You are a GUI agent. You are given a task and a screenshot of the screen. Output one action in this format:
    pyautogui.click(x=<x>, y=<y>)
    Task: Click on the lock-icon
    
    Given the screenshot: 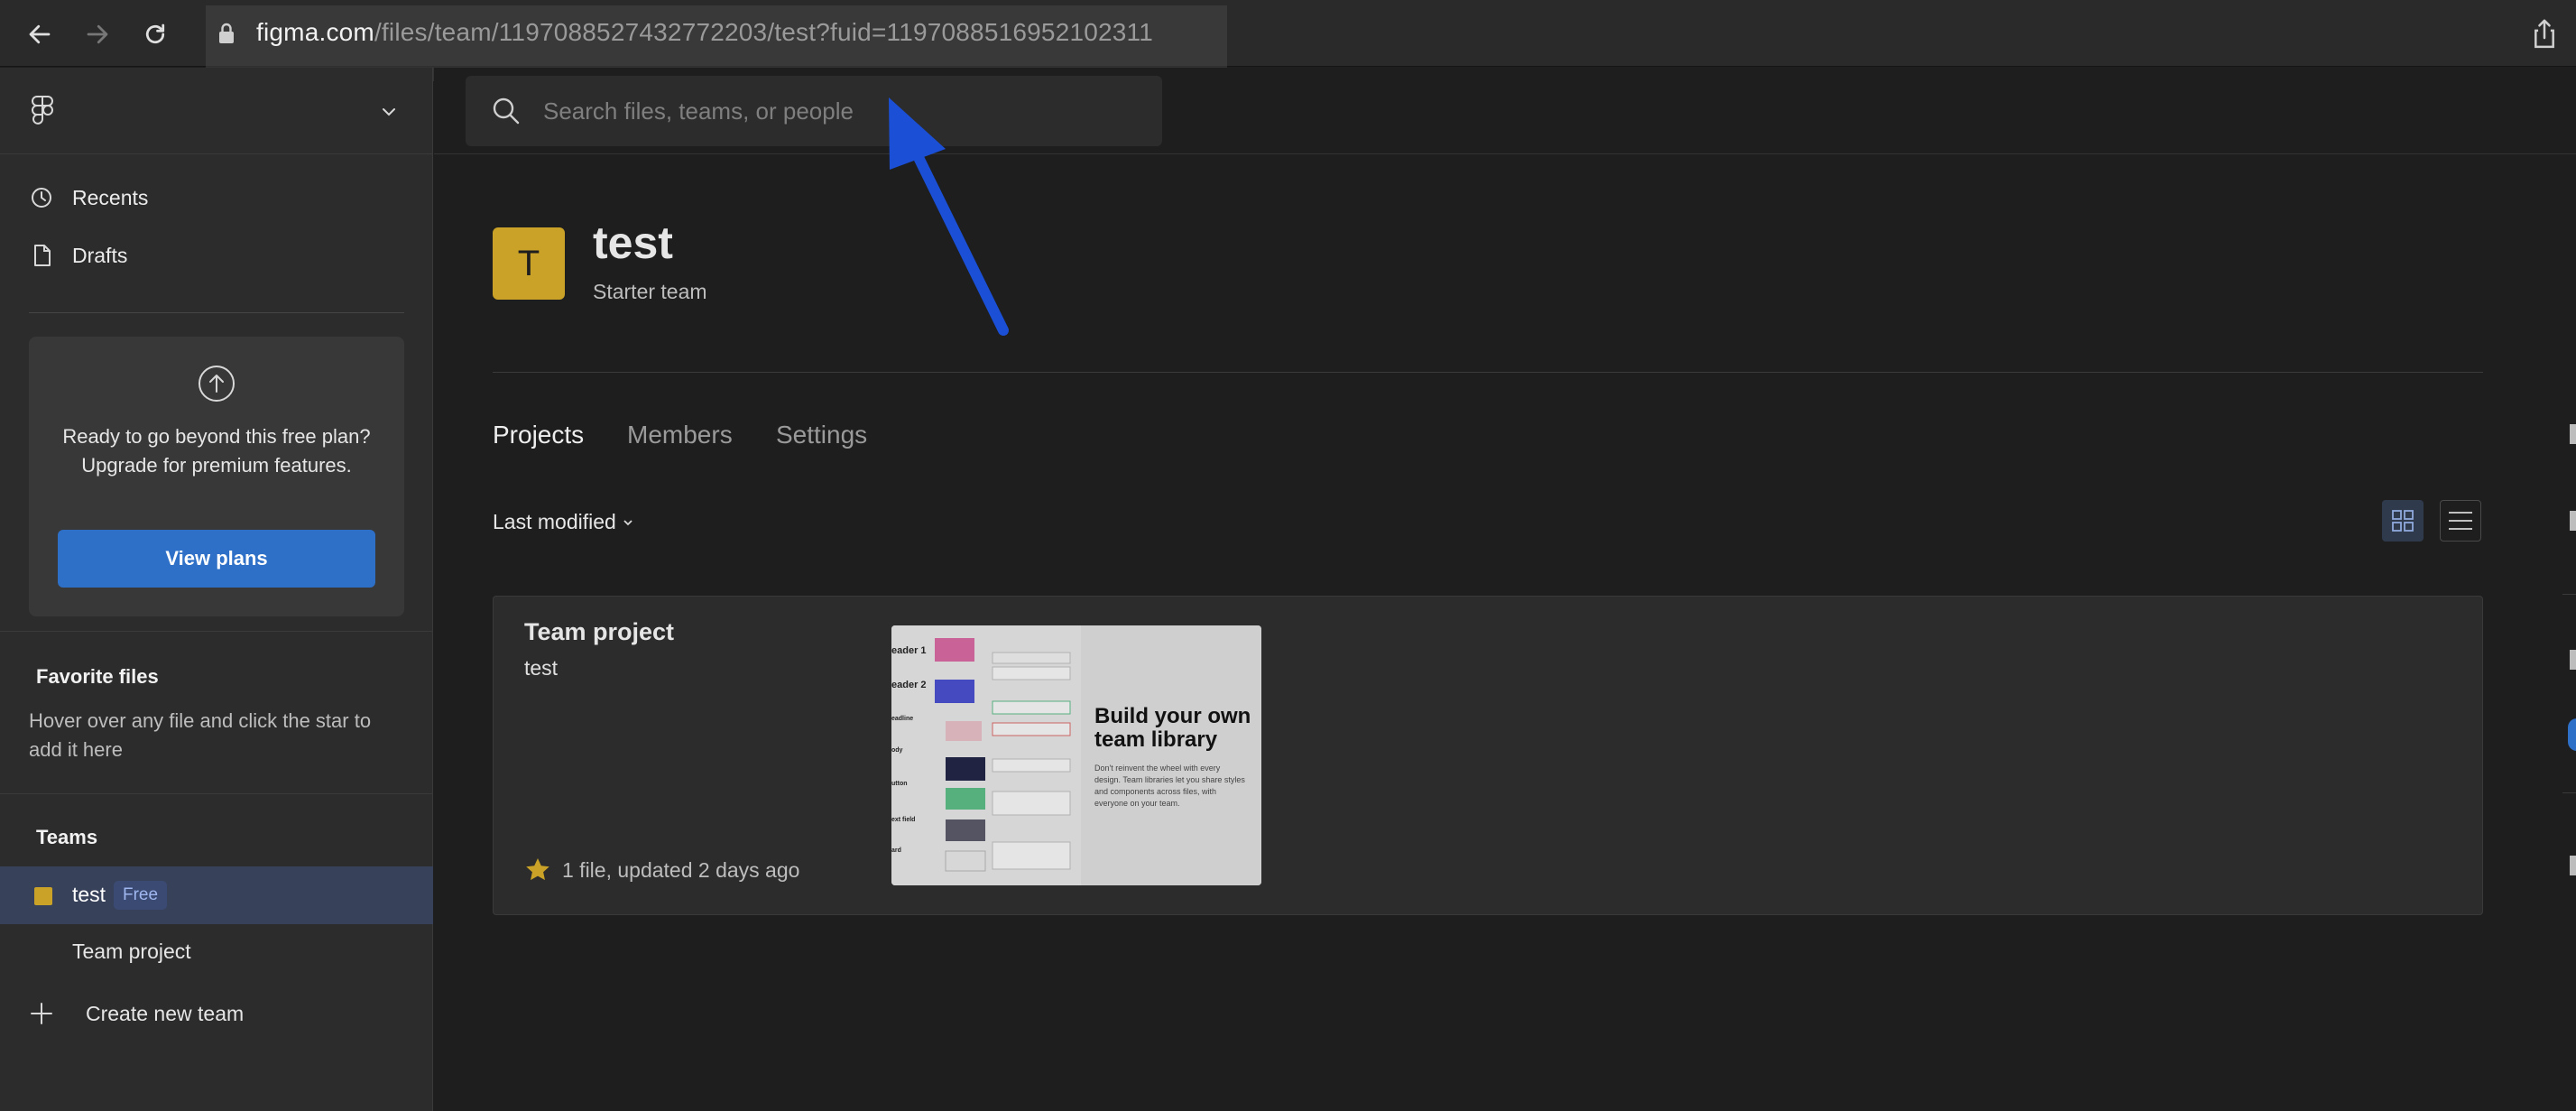 What is the action you would take?
    pyautogui.click(x=226, y=33)
    